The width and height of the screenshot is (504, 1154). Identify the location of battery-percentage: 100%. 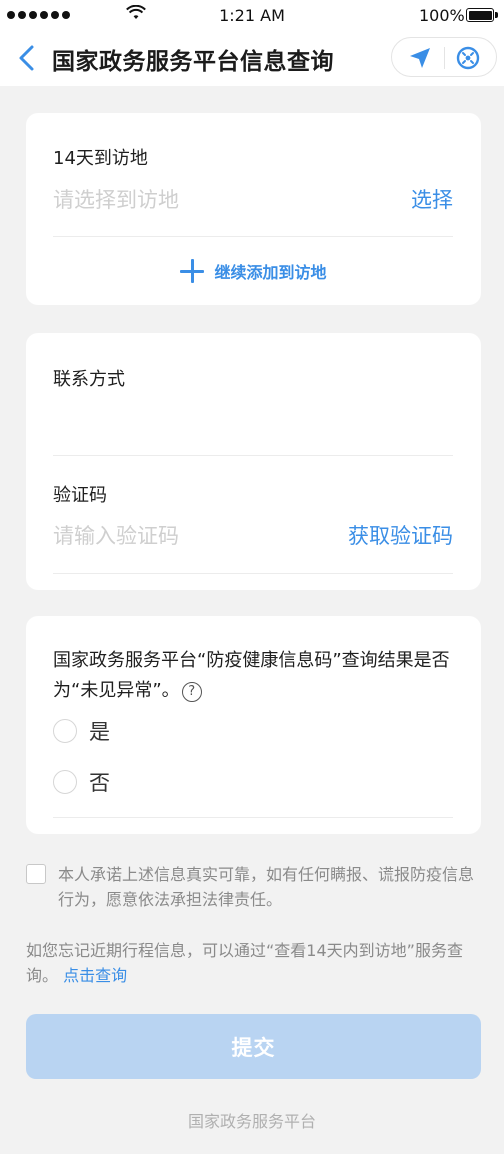
(442, 15).